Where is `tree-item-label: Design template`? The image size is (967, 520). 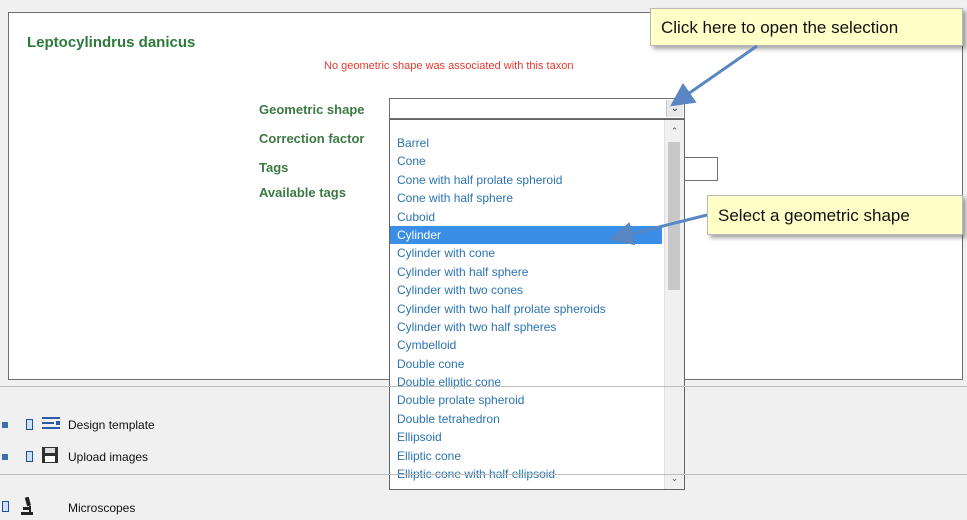
tree-item-label: Design template is located at coordinates (111, 425).